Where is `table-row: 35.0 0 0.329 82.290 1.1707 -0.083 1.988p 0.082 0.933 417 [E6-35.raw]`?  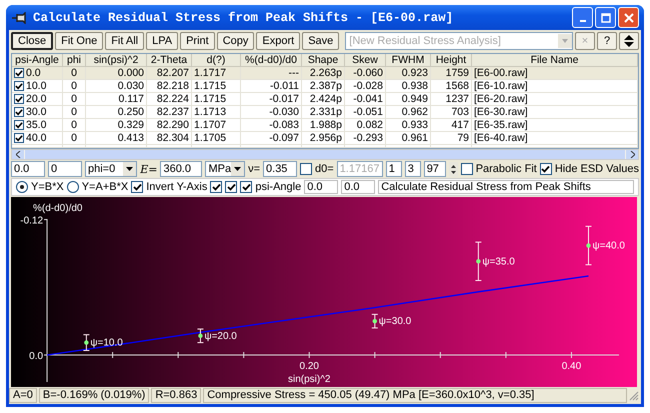 table-row: 35.0 0 0.329 82.290 1.1707 -0.083 1.988p 0.082 0.933 417 [E6-35.raw] is located at coordinates (325, 125).